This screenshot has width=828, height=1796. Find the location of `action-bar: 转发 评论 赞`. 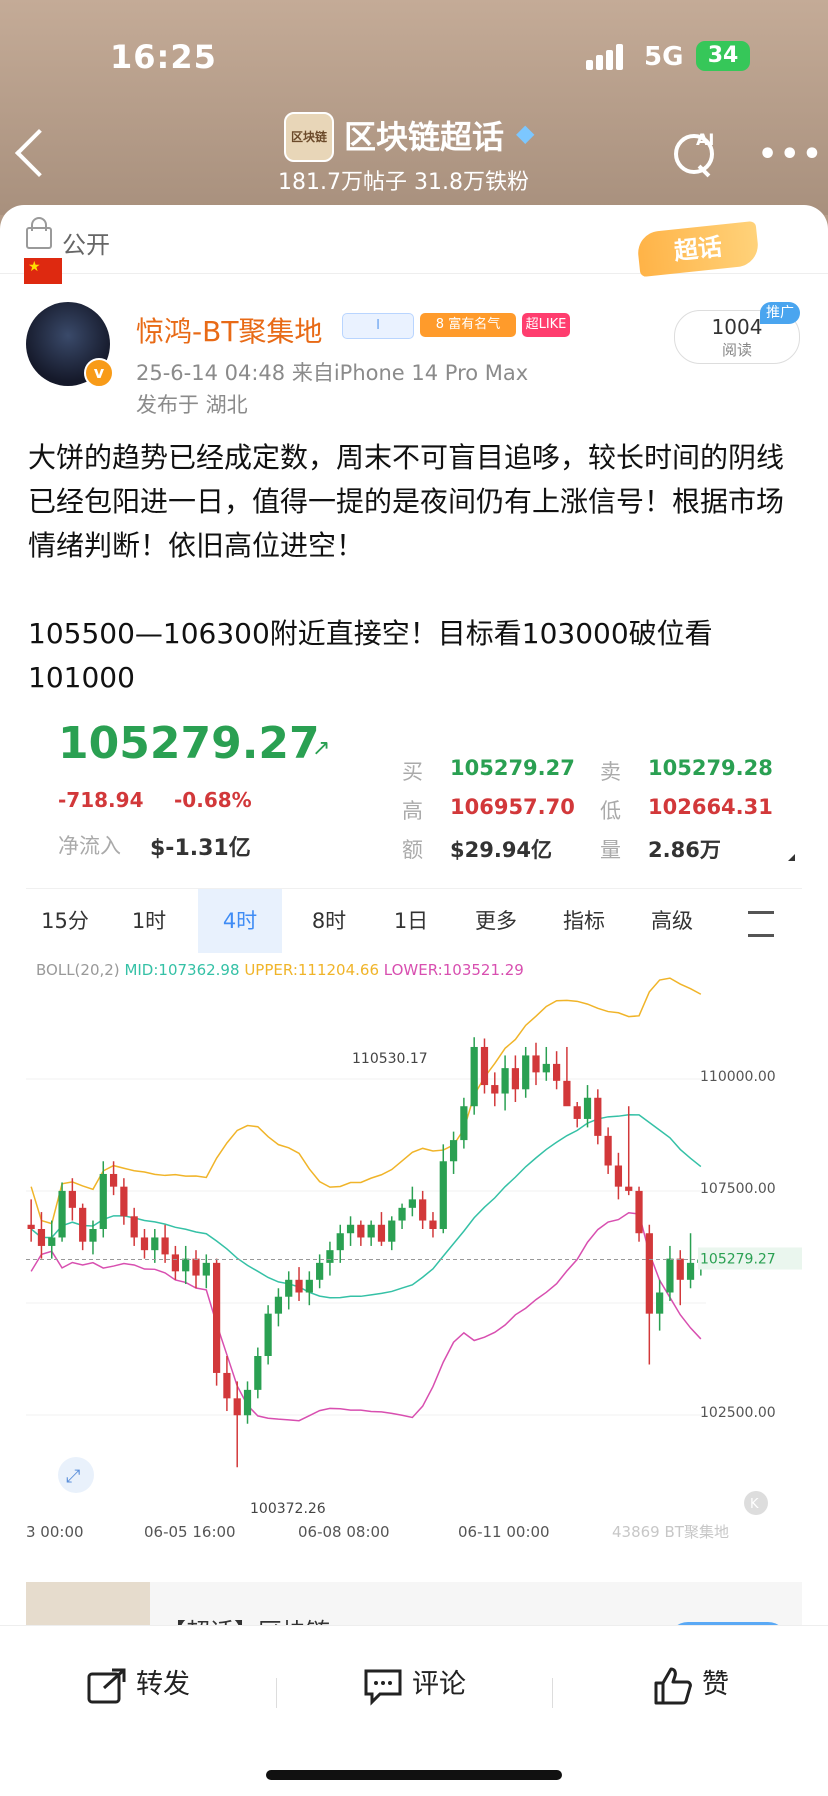

action-bar: 转发 评论 赞 is located at coordinates (414, 1710).